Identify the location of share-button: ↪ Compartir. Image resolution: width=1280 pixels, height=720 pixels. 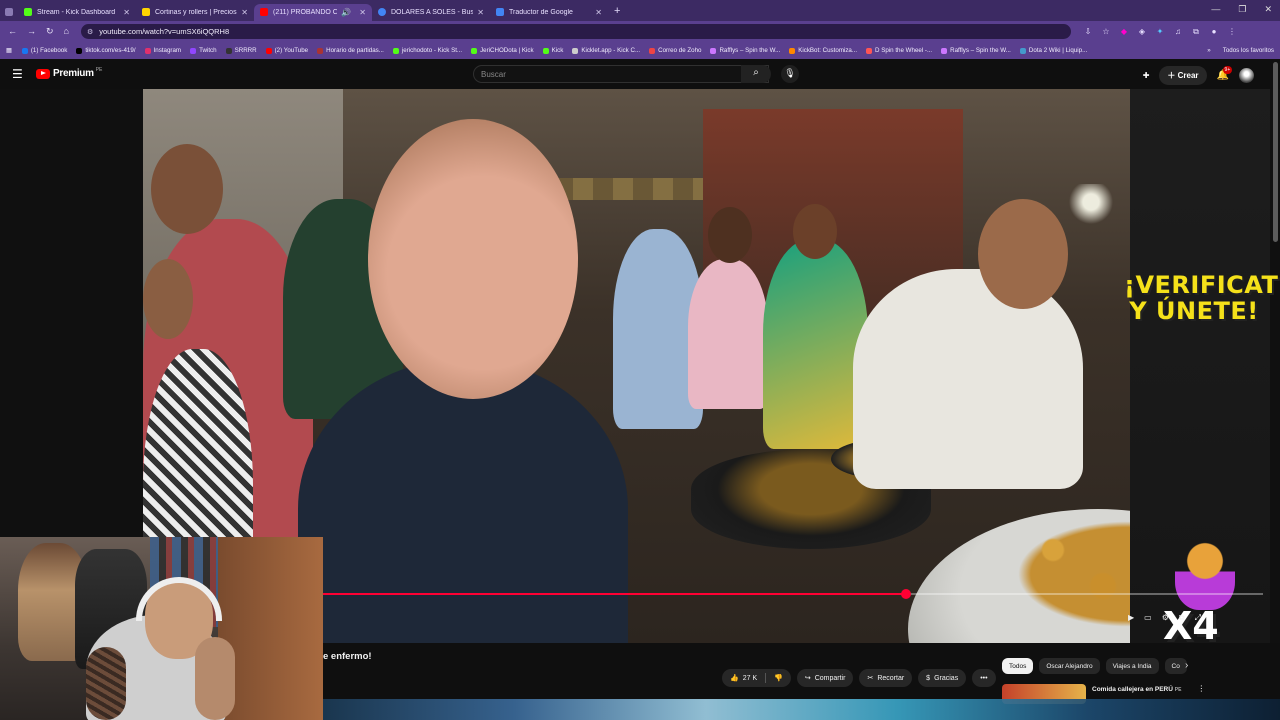
(825, 678).